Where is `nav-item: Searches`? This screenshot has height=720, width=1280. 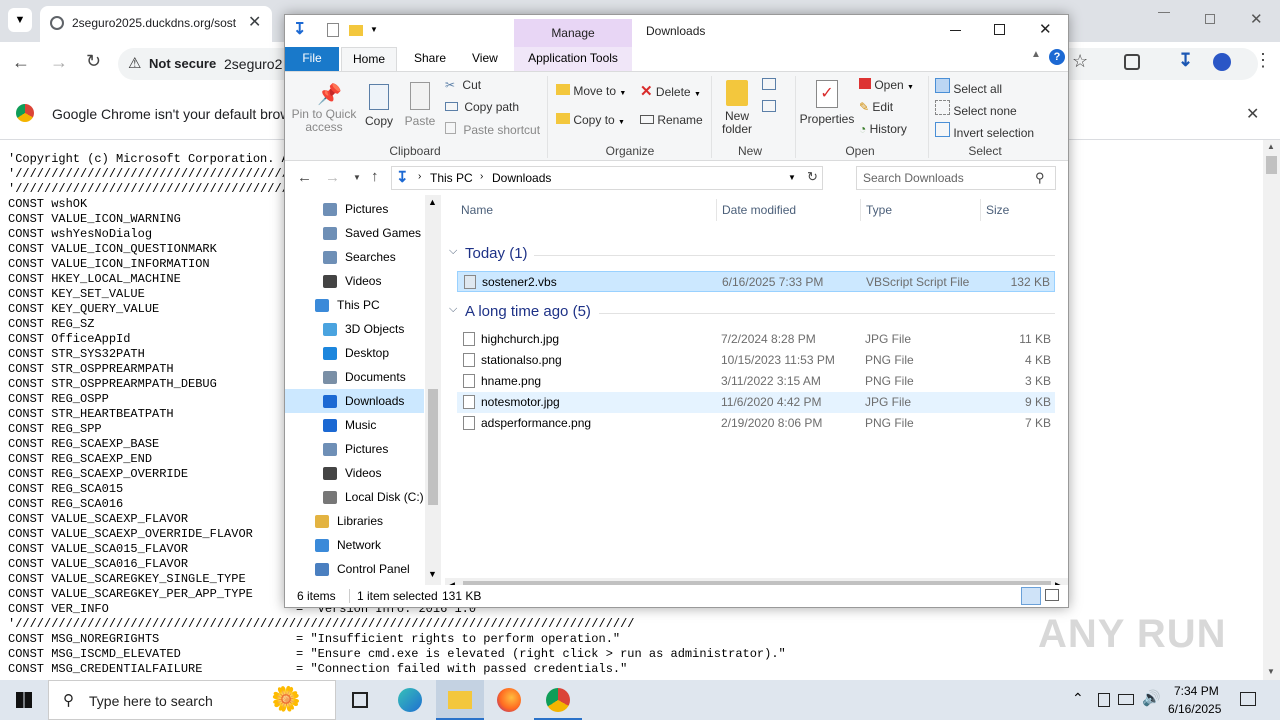 nav-item: Searches is located at coordinates (354, 257).